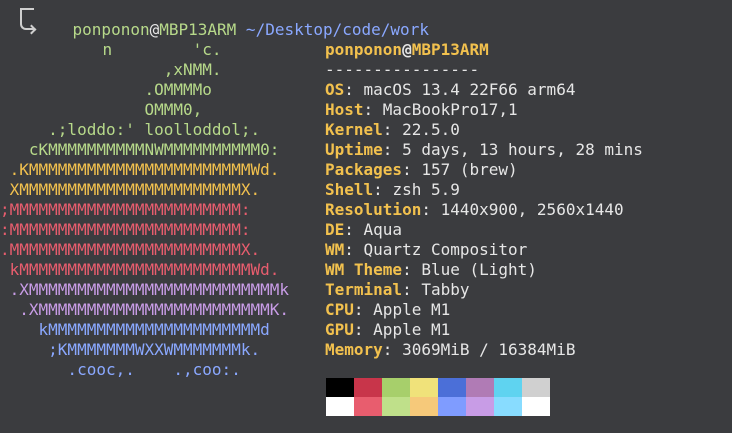 The image size is (732, 433). What do you see at coordinates (67, 39) in the screenshot?
I see `command-line: n` at bounding box center [67, 39].